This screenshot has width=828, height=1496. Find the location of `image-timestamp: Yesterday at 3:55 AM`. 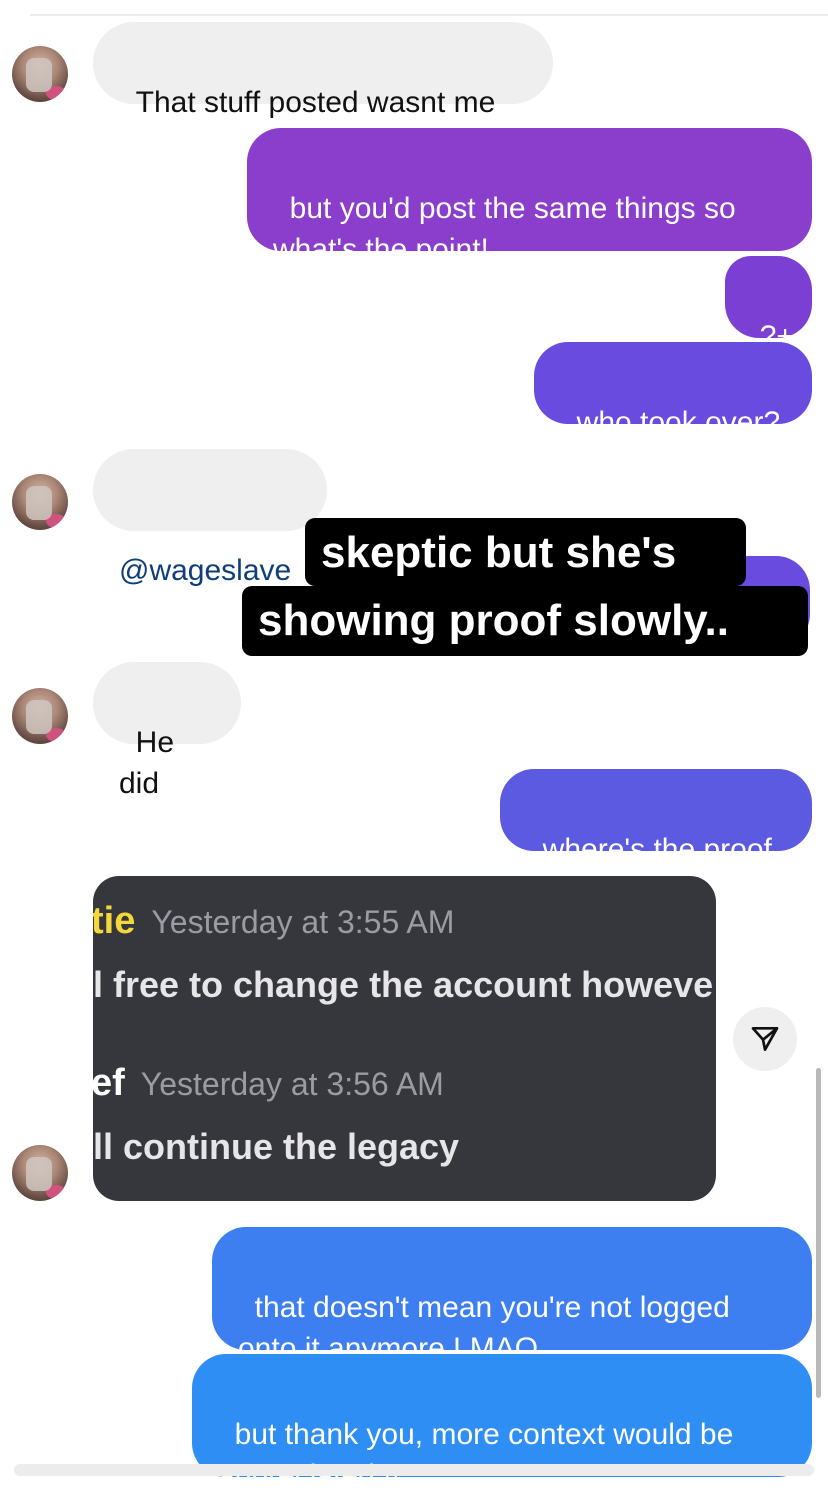

image-timestamp: Yesterday at 3:55 AM is located at coordinates (303, 922).